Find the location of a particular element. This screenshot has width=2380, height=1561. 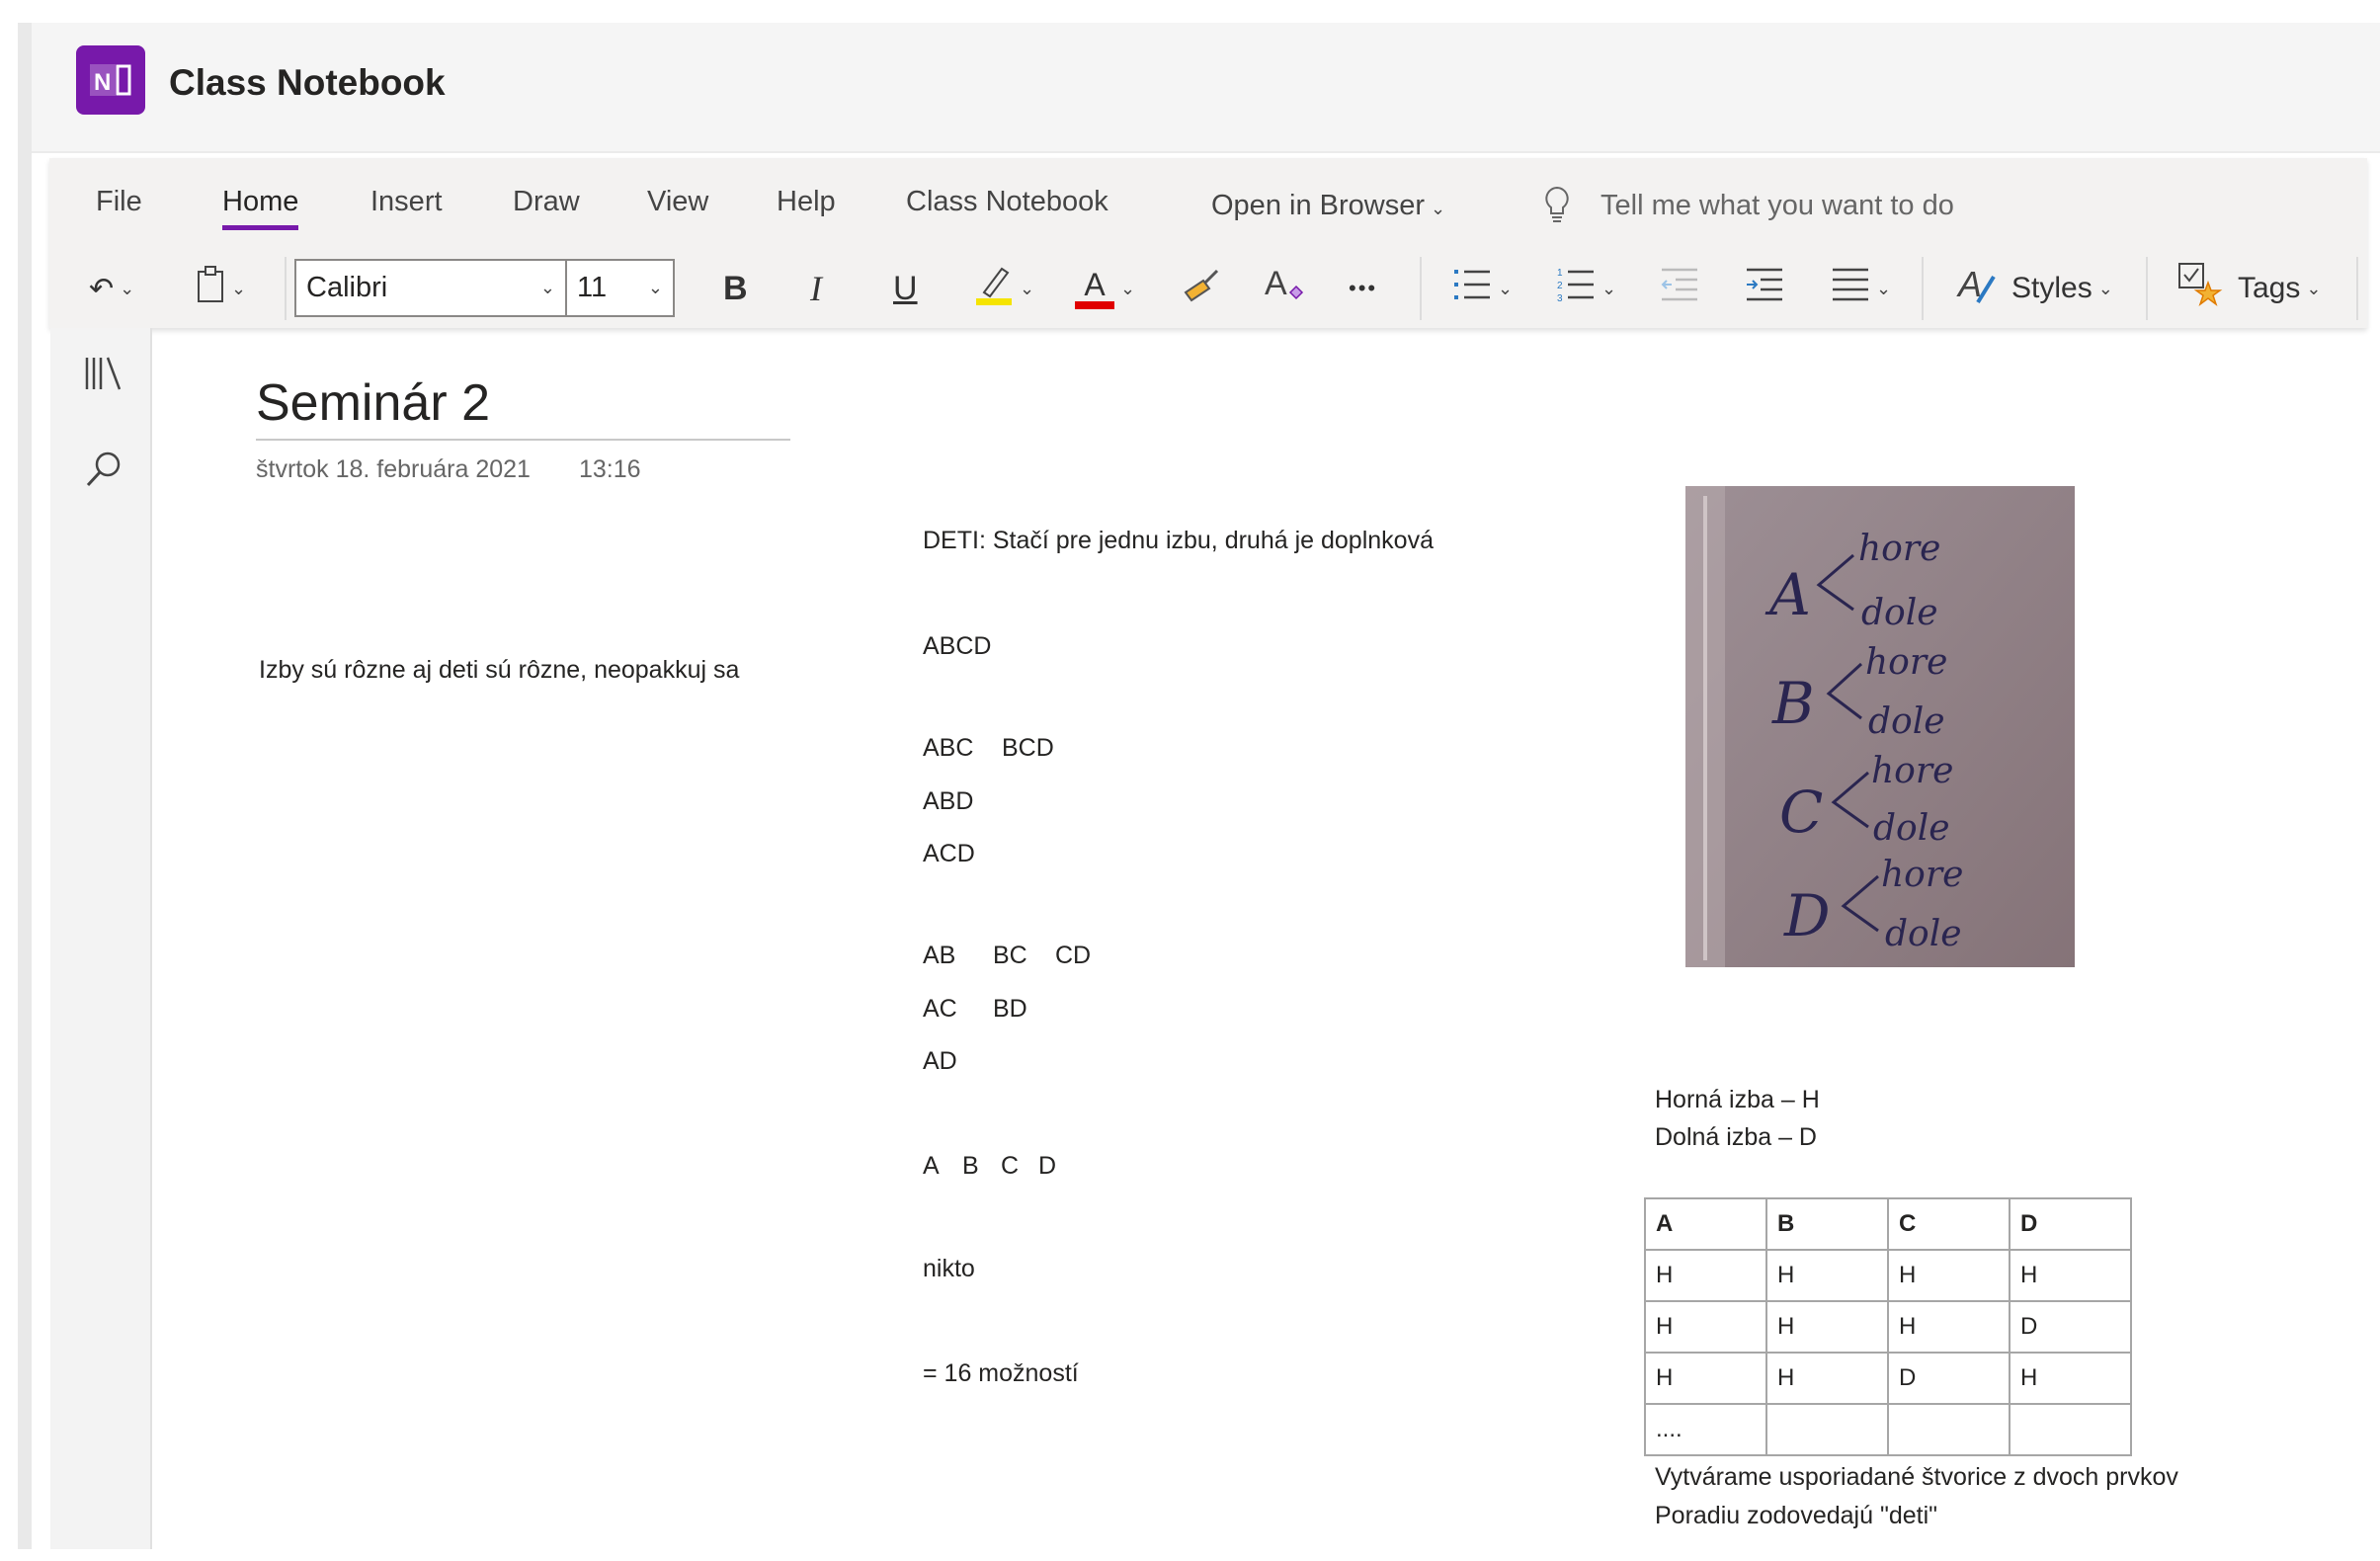

triple-abc: ABC is located at coordinates (948, 748).